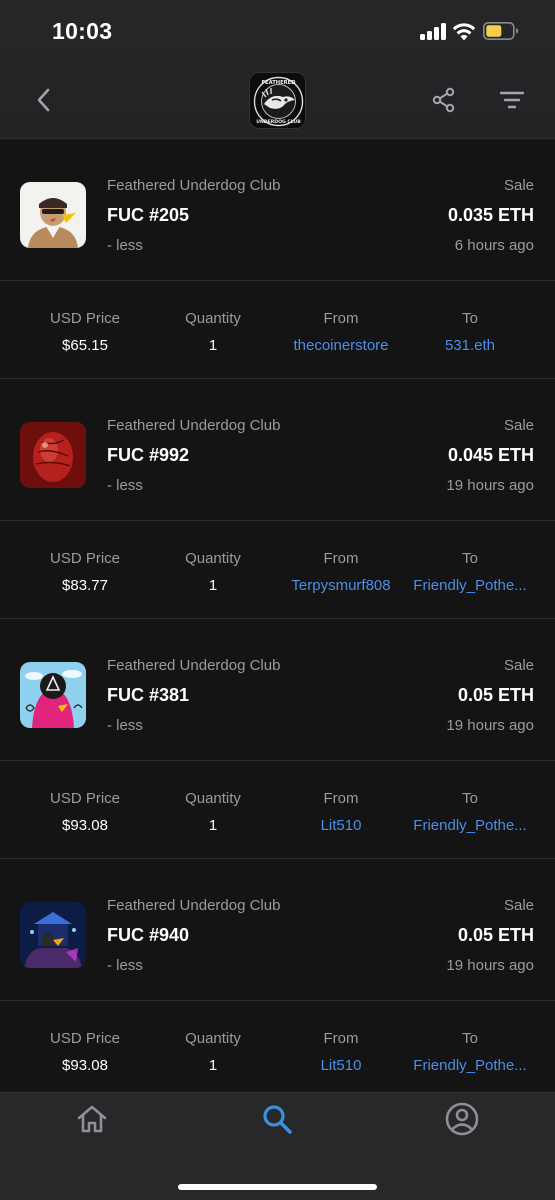 This screenshot has width=555, height=1200. I want to click on share-icon, so click(444, 100).